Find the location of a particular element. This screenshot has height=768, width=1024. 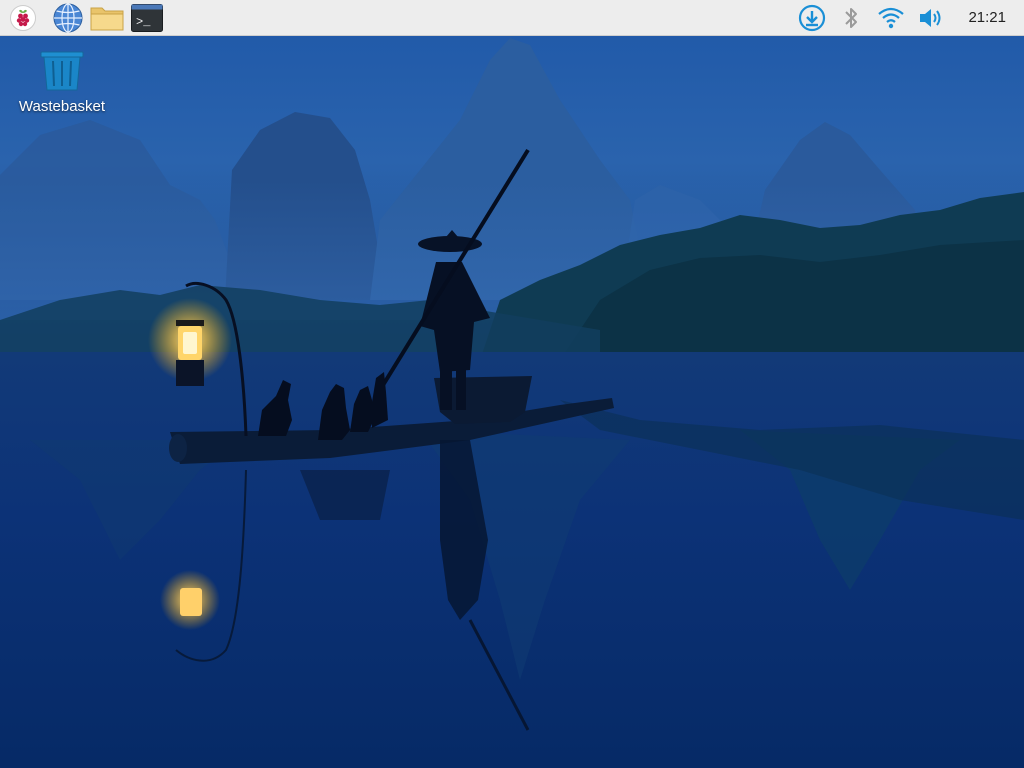

wastebasket-icon is located at coordinates (62, 71).